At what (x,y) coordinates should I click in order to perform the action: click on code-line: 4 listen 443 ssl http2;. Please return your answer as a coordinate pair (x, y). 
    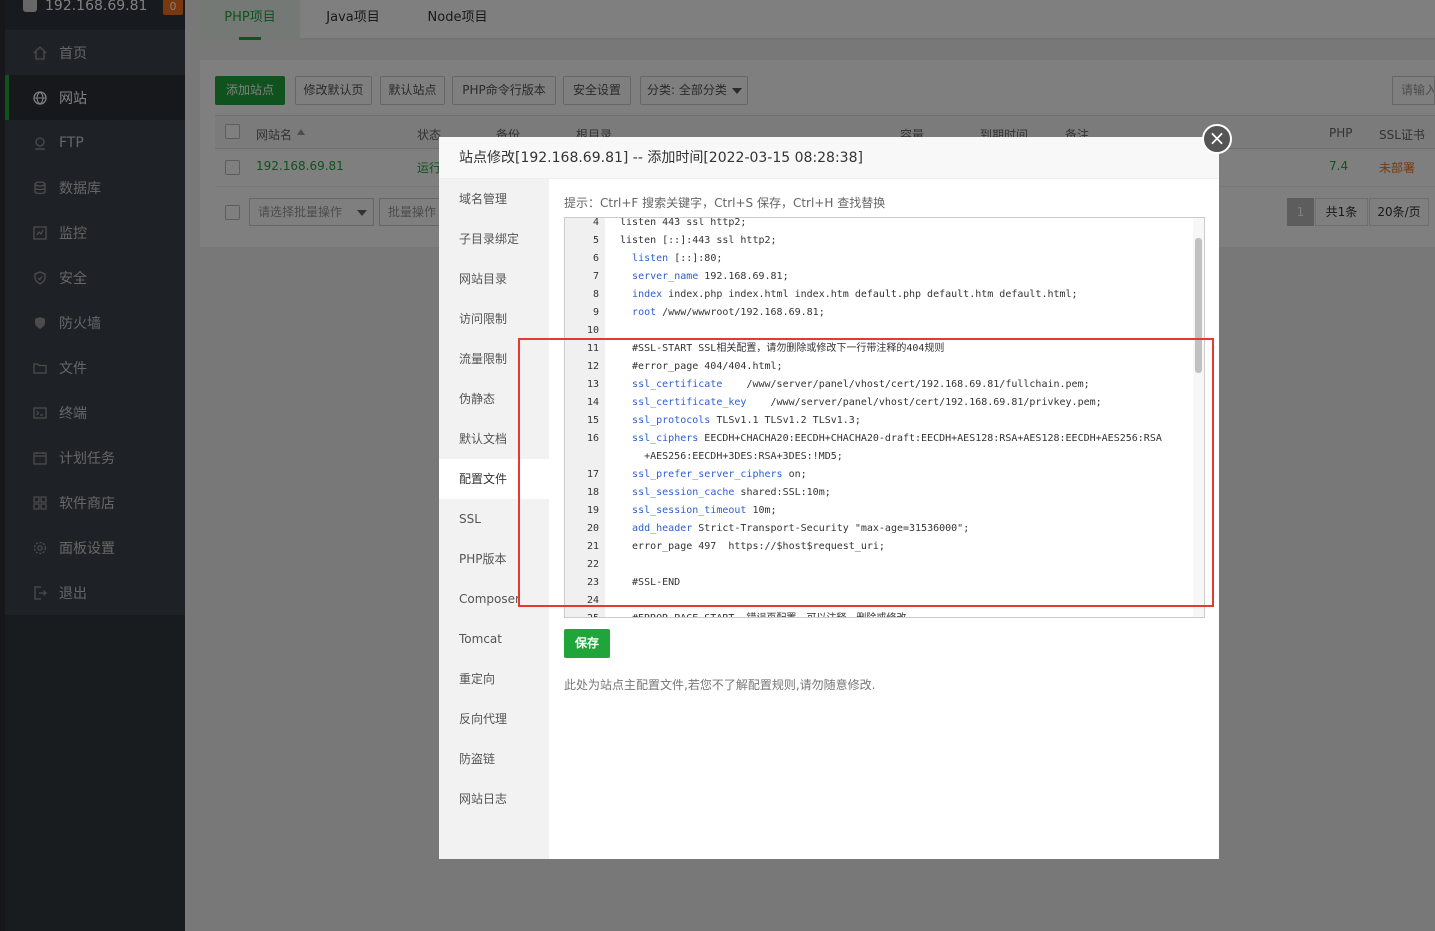
    Looking at the image, I should click on (880, 224).